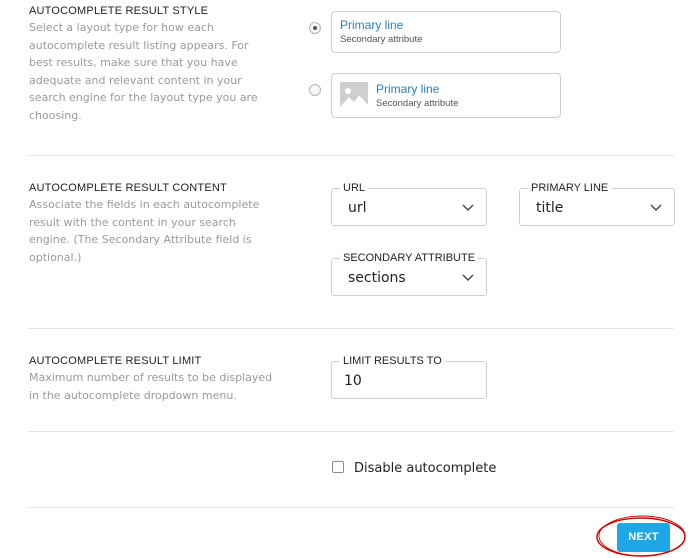 This screenshot has height=558, width=688. Describe the element at coordinates (354, 188) in the screenshot. I see `url-select-label: URL` at that location.